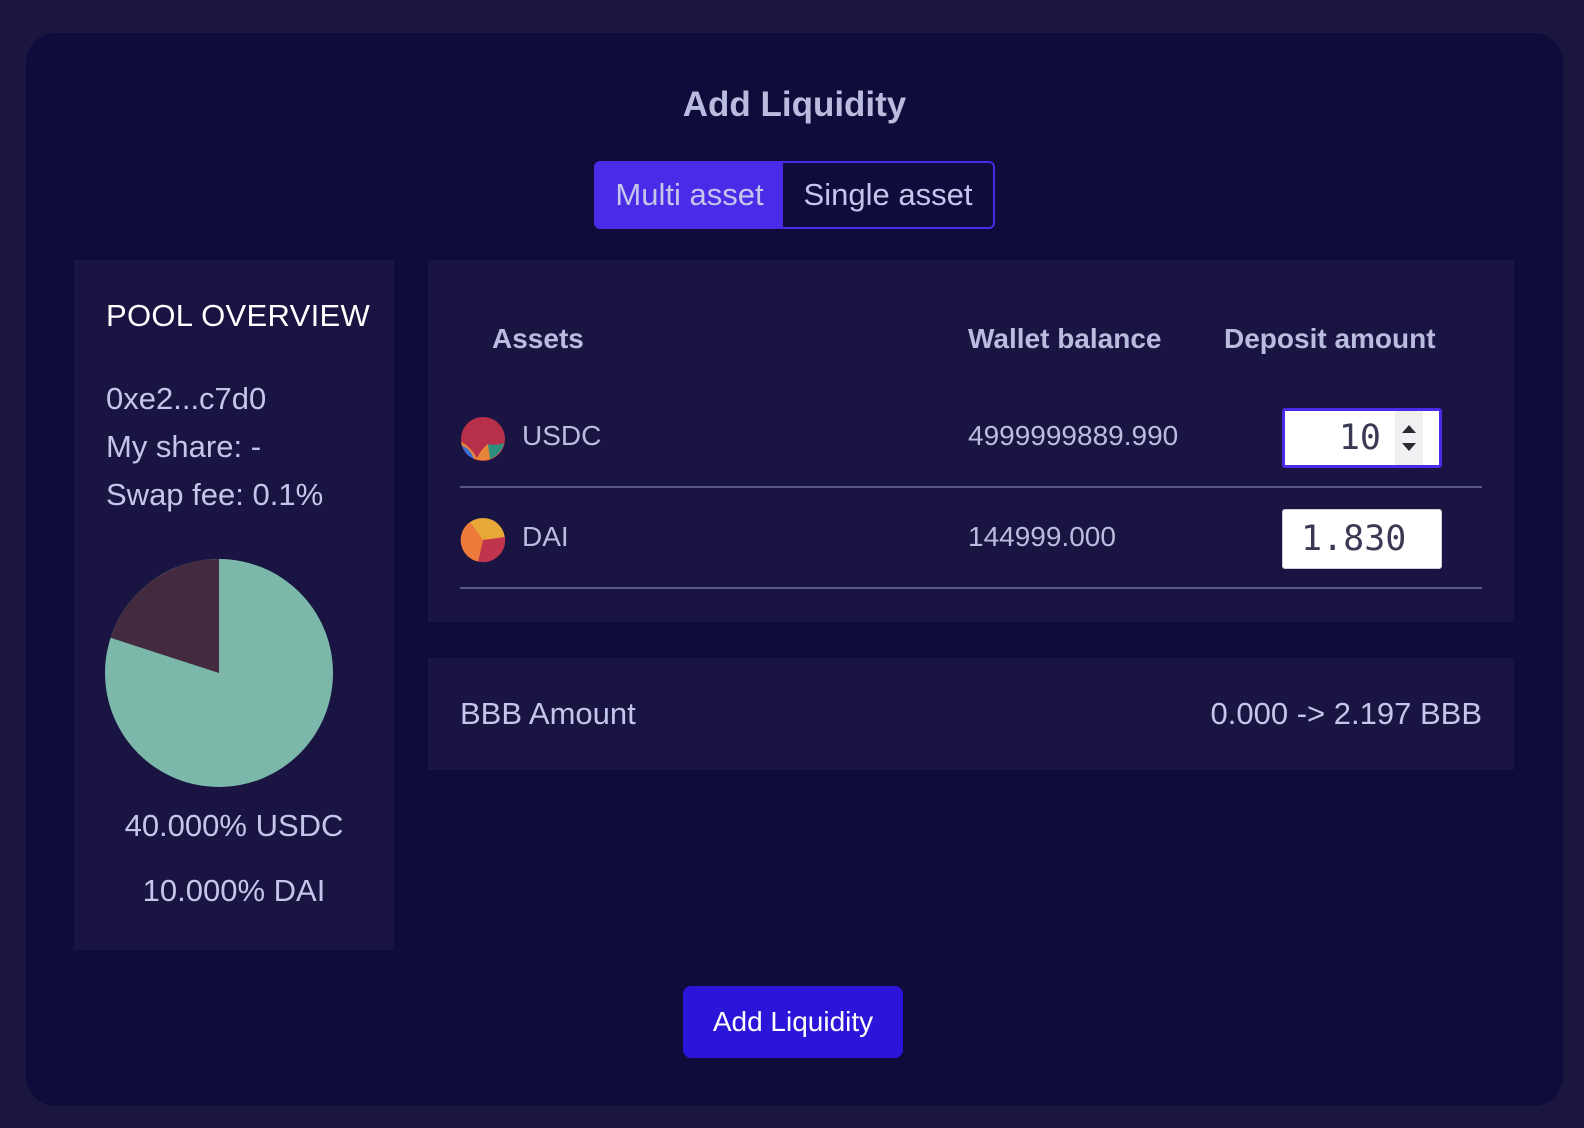  What do you see at coordinates (1346, 713) in the screenshot?
I see `bbb-amount-value: 0.000 -> 2.197 BBB` at bounding box center [1346, 713].